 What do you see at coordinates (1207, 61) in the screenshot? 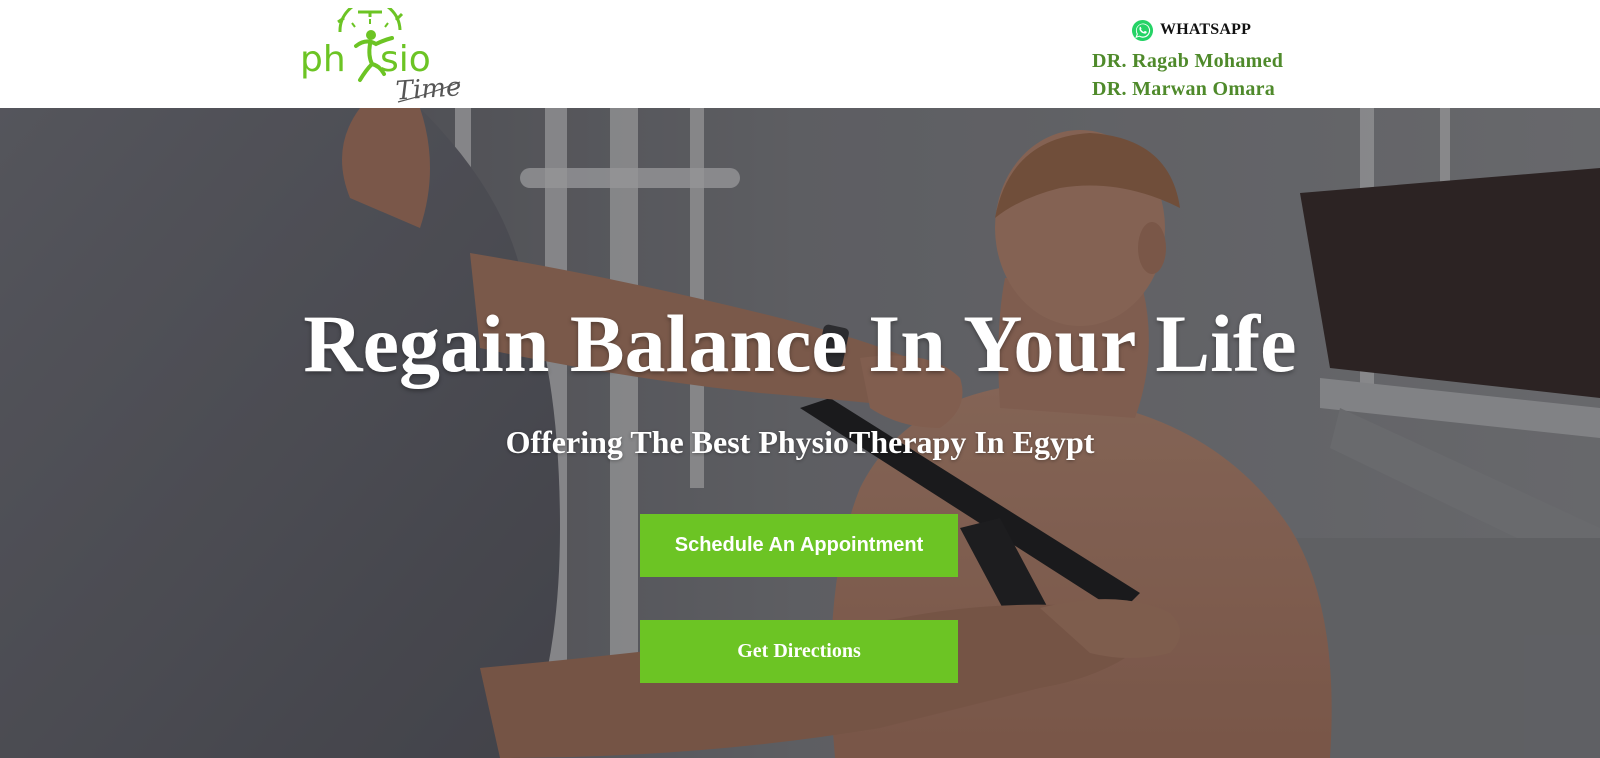
I see `doctor-link-ragab-mohamed: DR. Ragab Mohamed` at bounding box center [1207, 61].